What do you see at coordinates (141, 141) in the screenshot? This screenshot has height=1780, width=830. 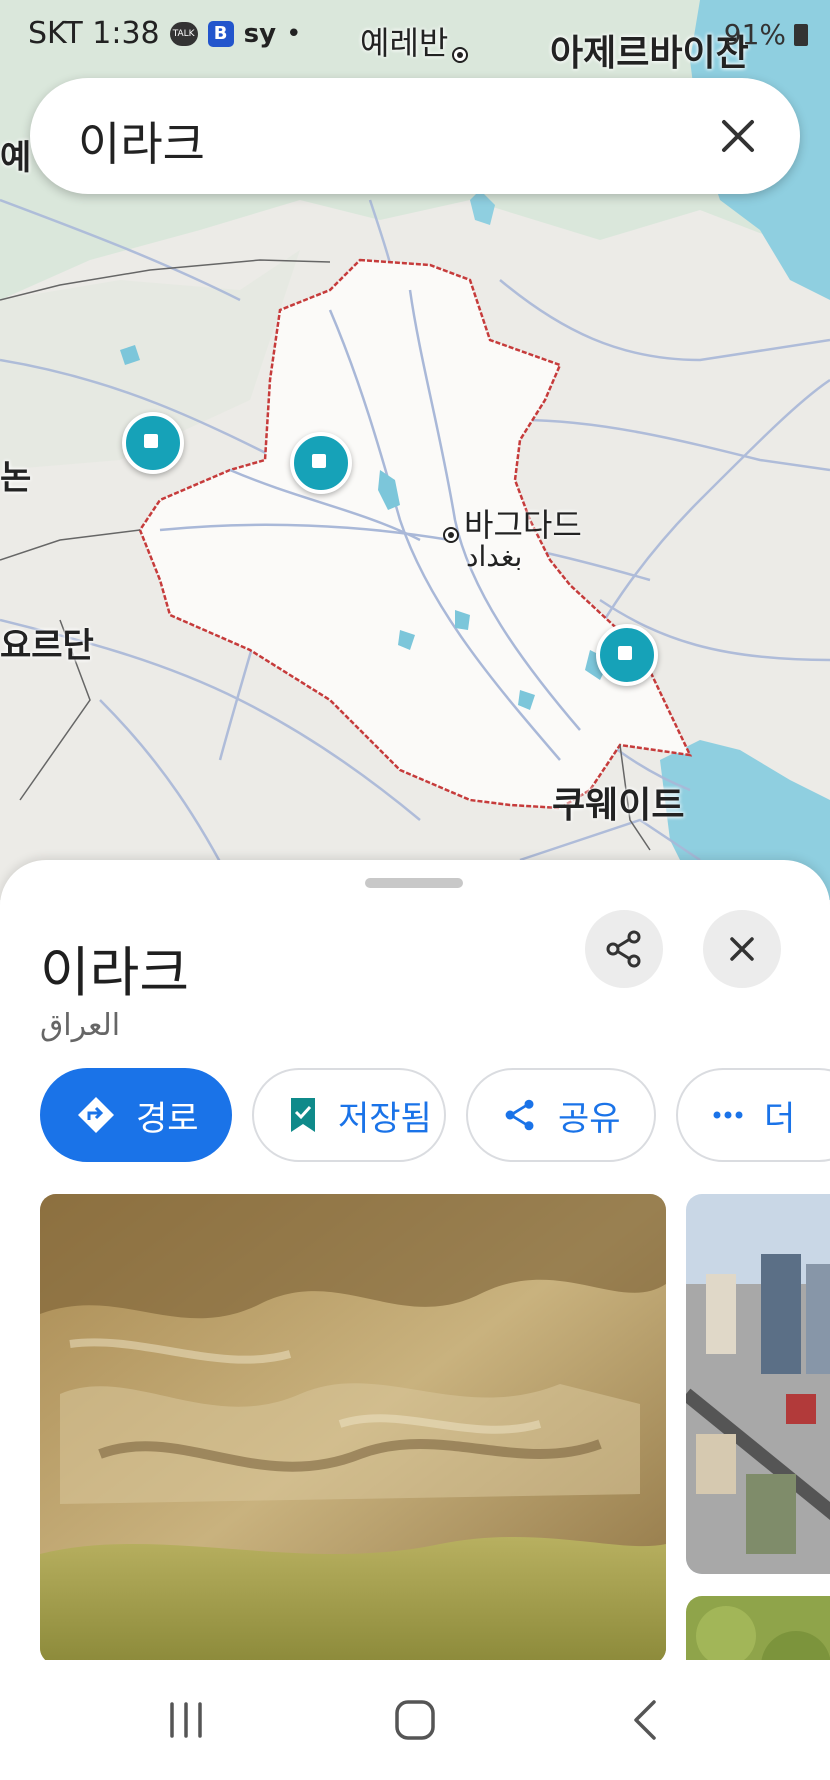 I see `search-input: 이라크` at bounding box center [141, 141].